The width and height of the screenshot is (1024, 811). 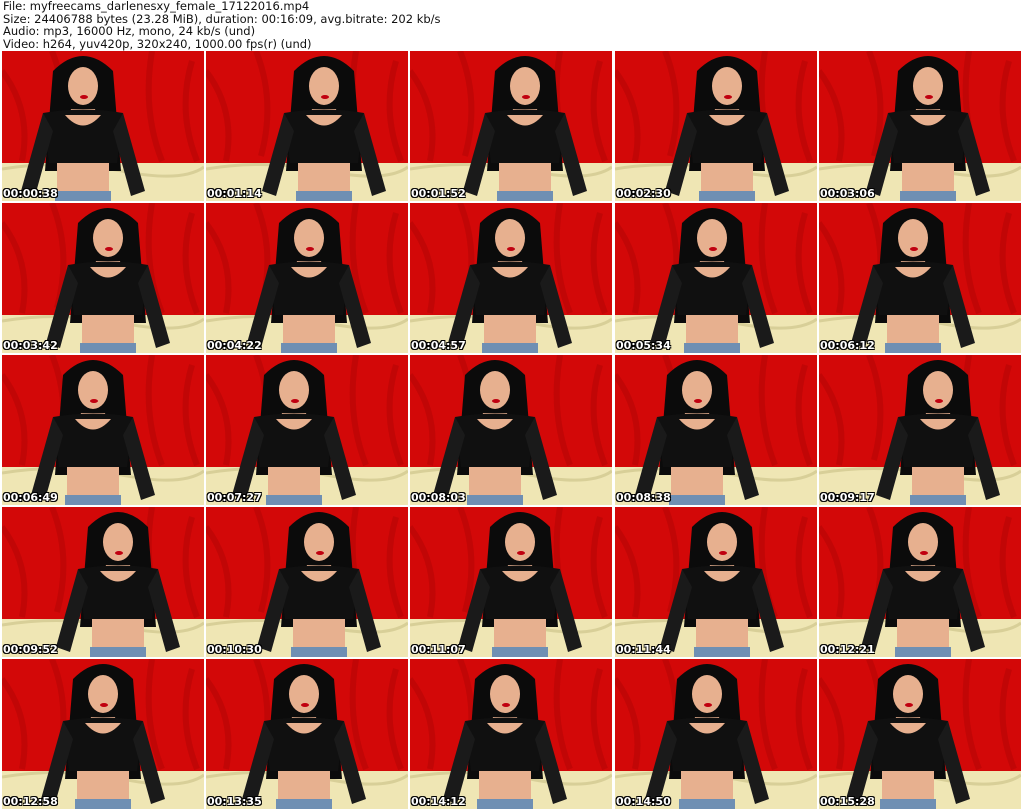 I want to click on video-thumbnail: 00:08:03, so click(x=511, y=430).